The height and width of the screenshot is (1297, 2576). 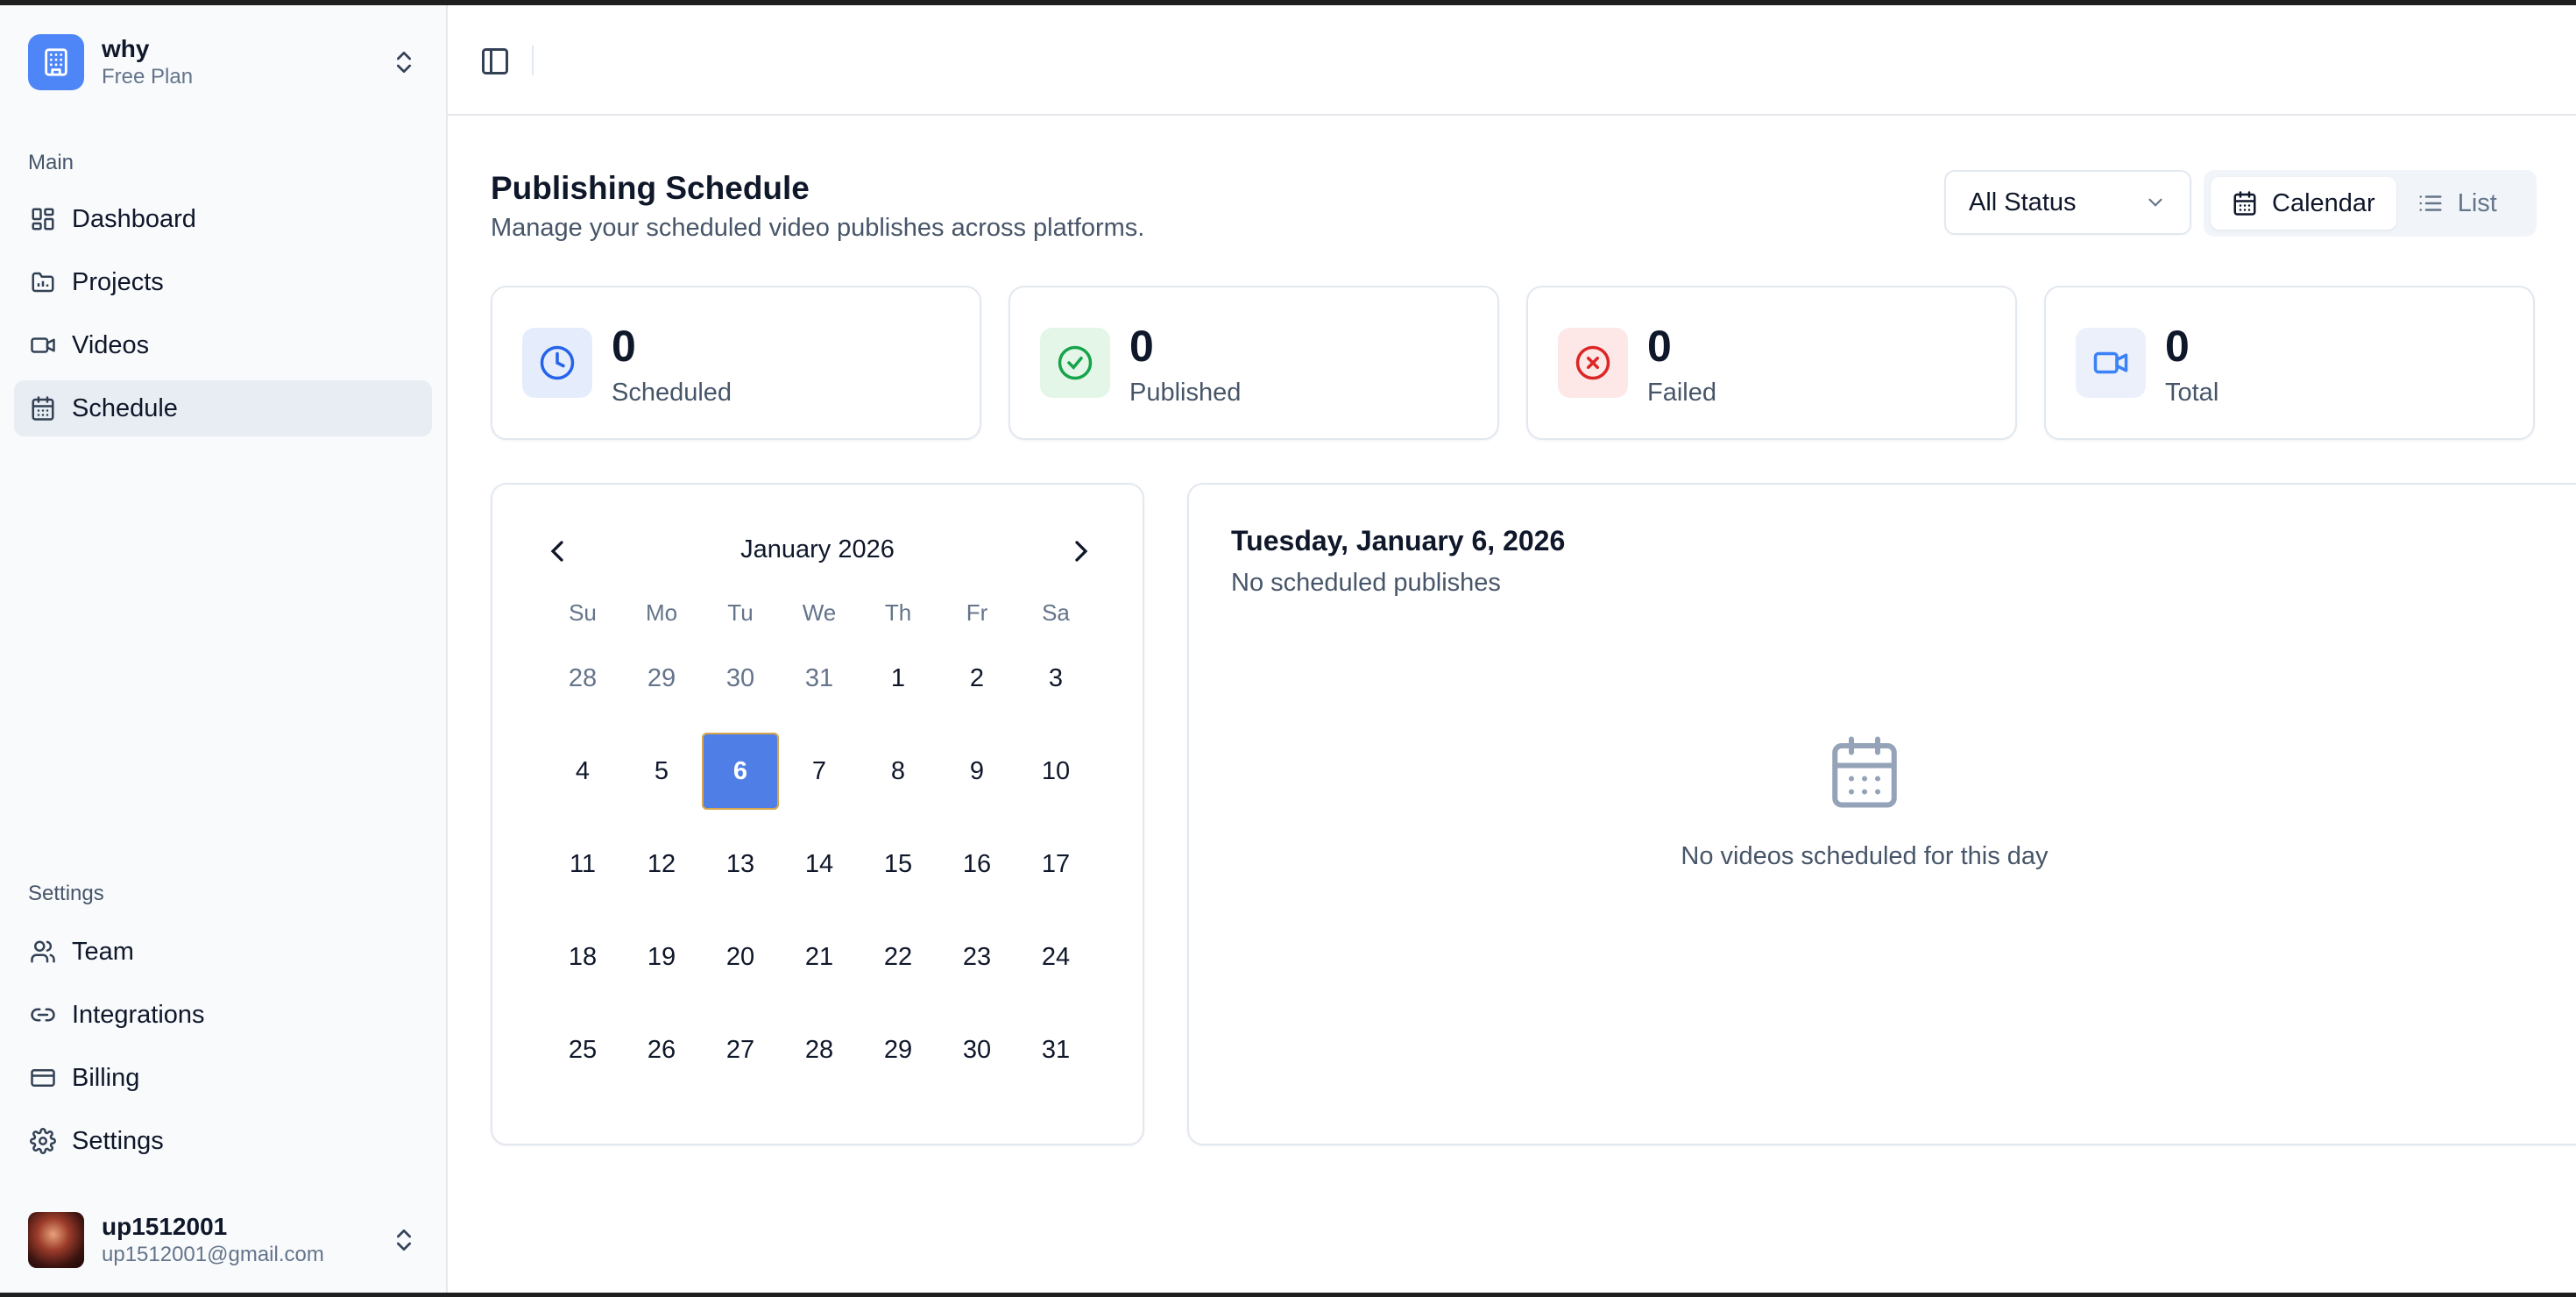 What do you see at coordinates (817, 549) in the screenshot?
I see `calendar-month: January 2026` at bounding box center [817, 549].